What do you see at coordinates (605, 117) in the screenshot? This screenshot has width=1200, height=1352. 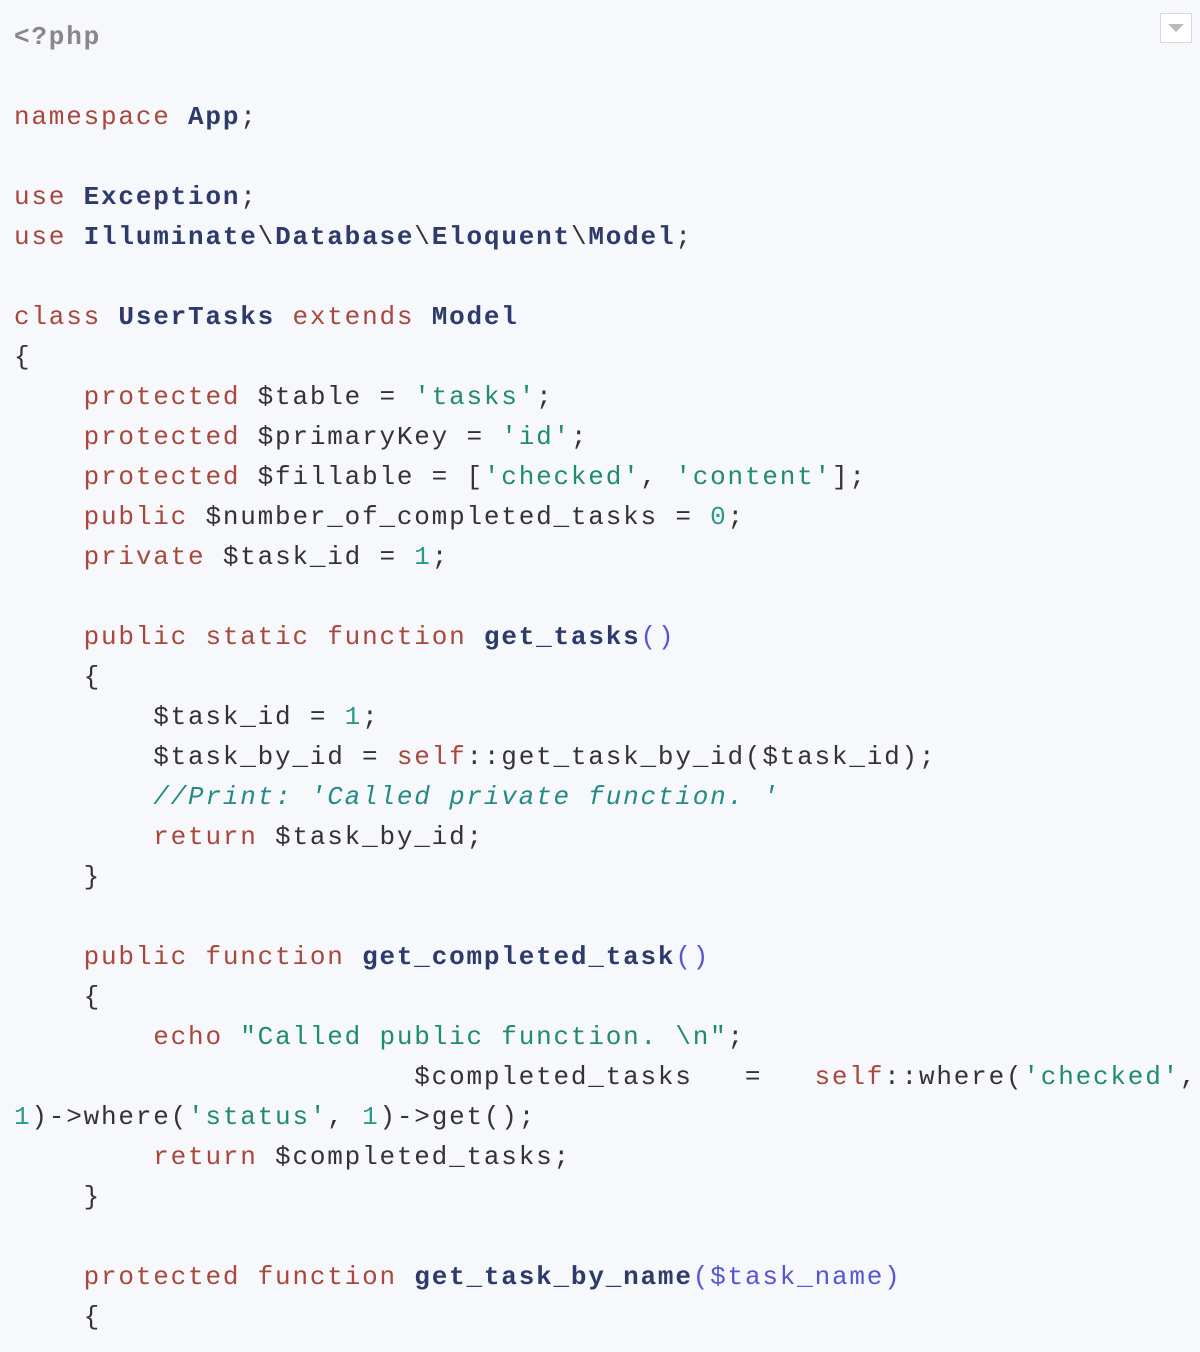 I see `code-line: namespace App;` at bounding box center [605, 117].